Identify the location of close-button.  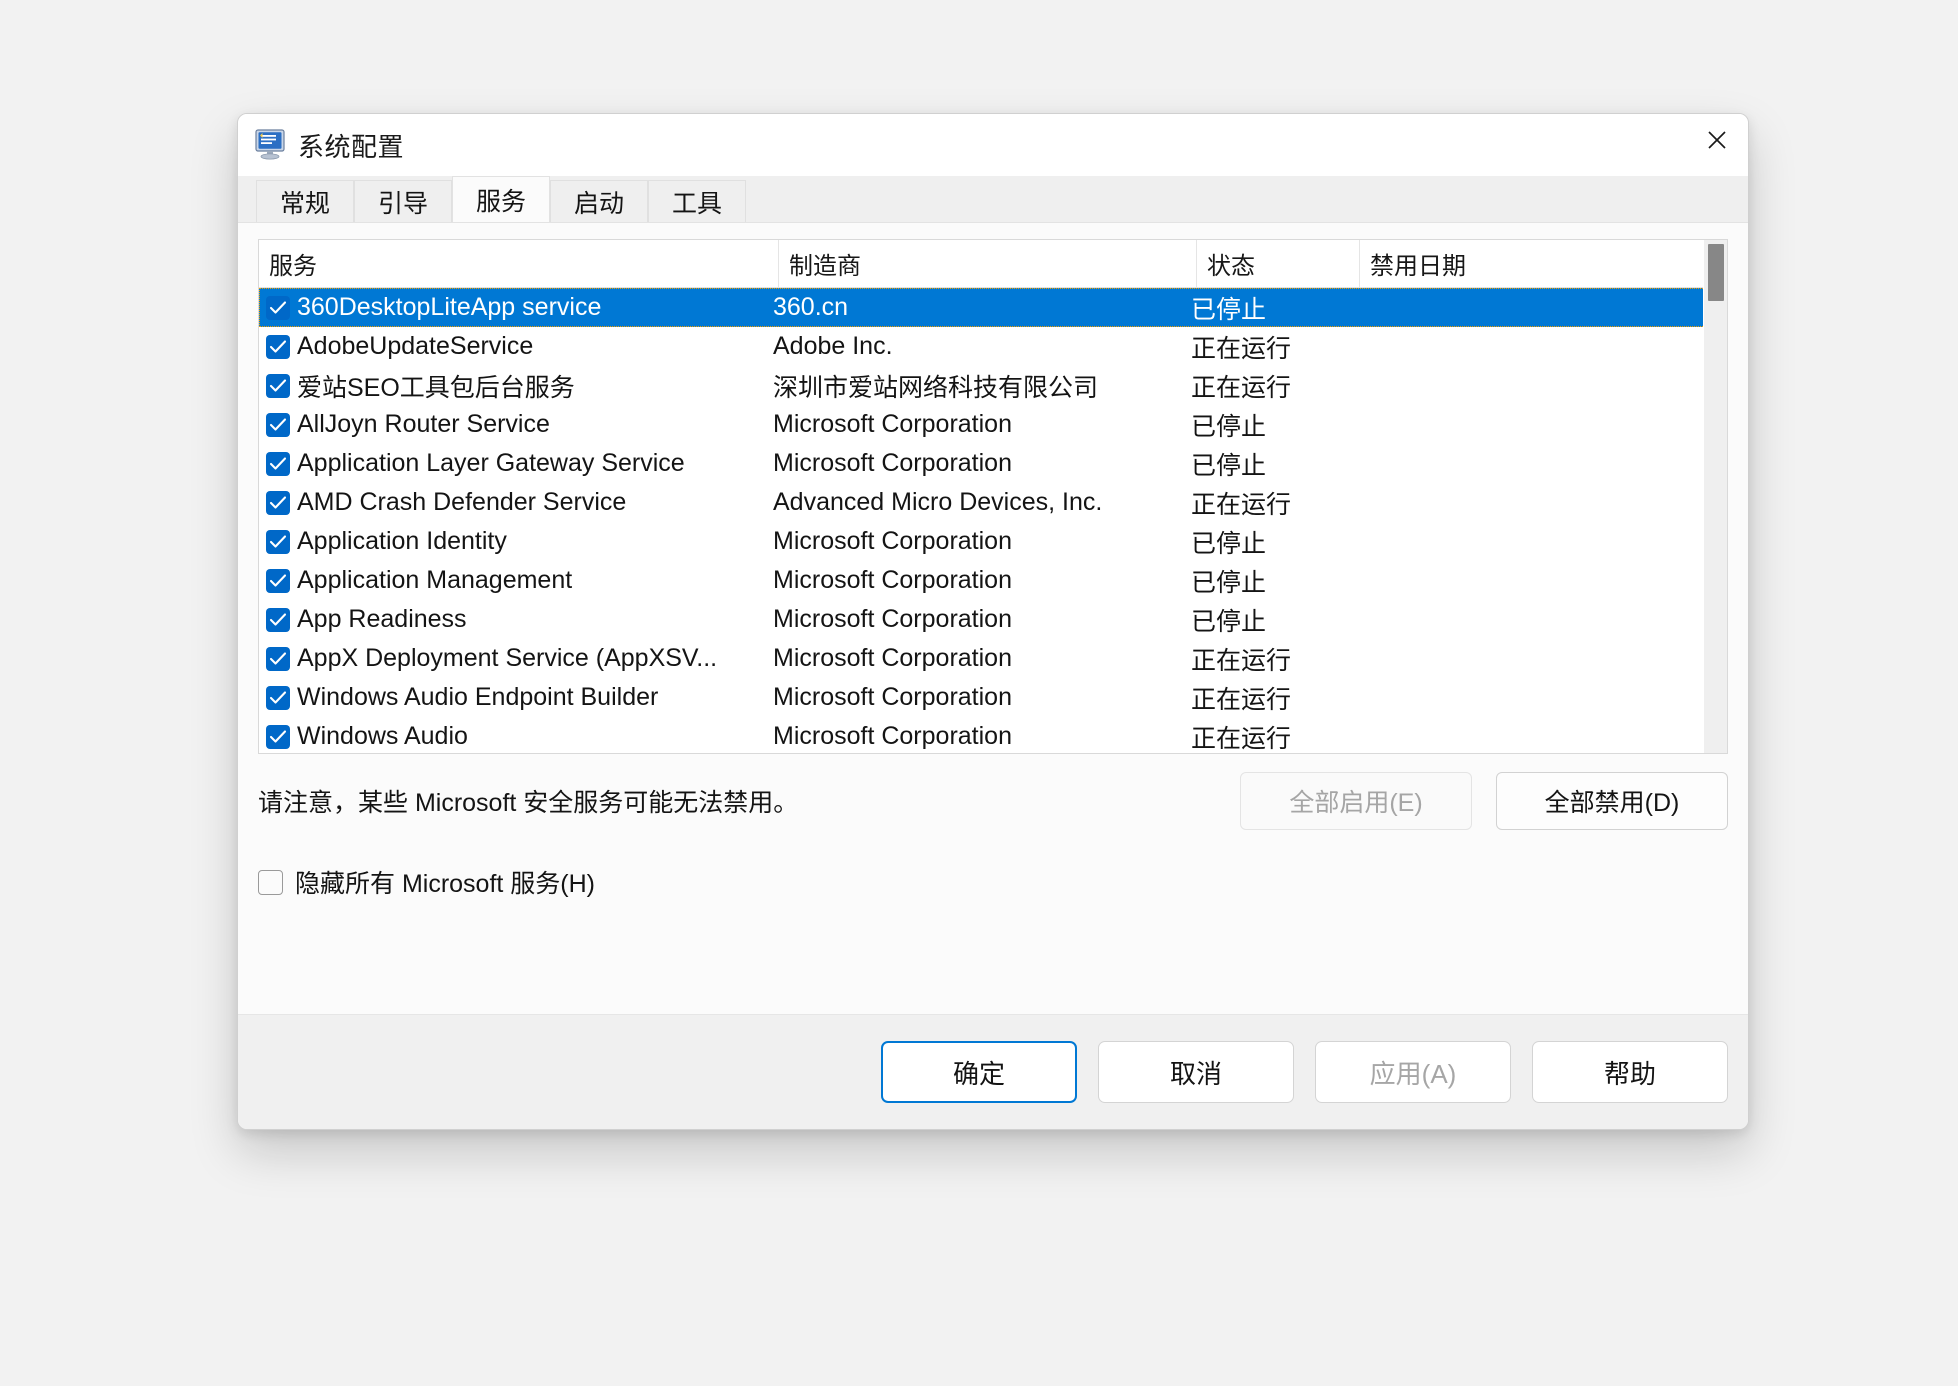
(1717, 140).